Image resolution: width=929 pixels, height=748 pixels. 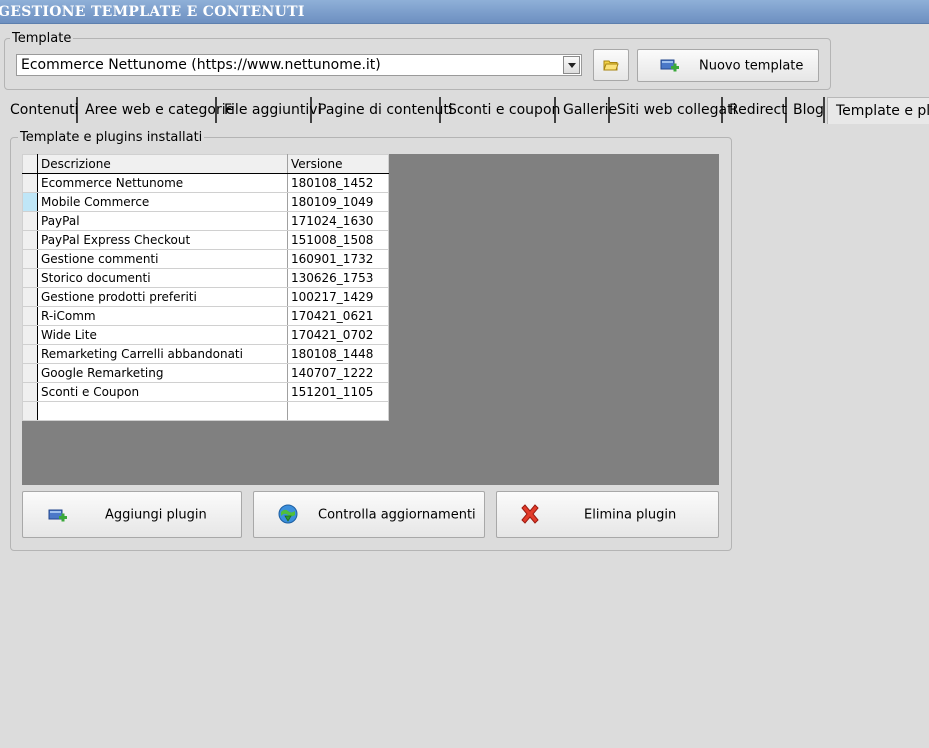 I want to click on tab-aree-web: Aree web e categorie, so click(x=157, y=110).